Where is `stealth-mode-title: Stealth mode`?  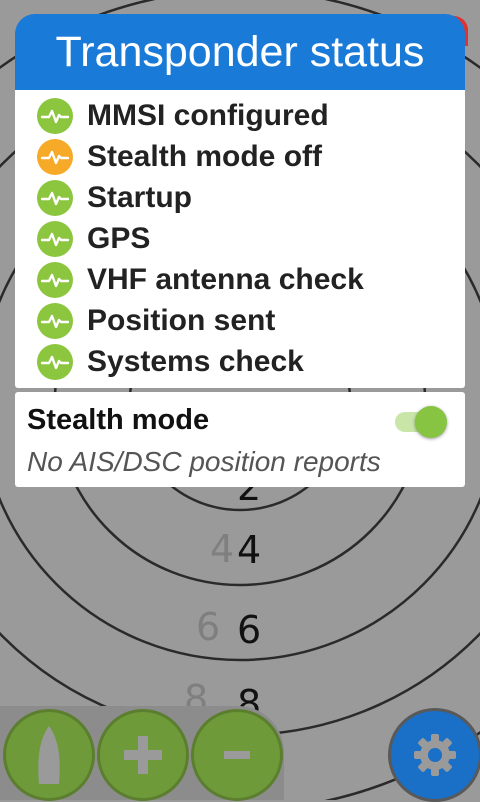 stealth-mode-title: Stealth mode is located at coordinates (118, 420).